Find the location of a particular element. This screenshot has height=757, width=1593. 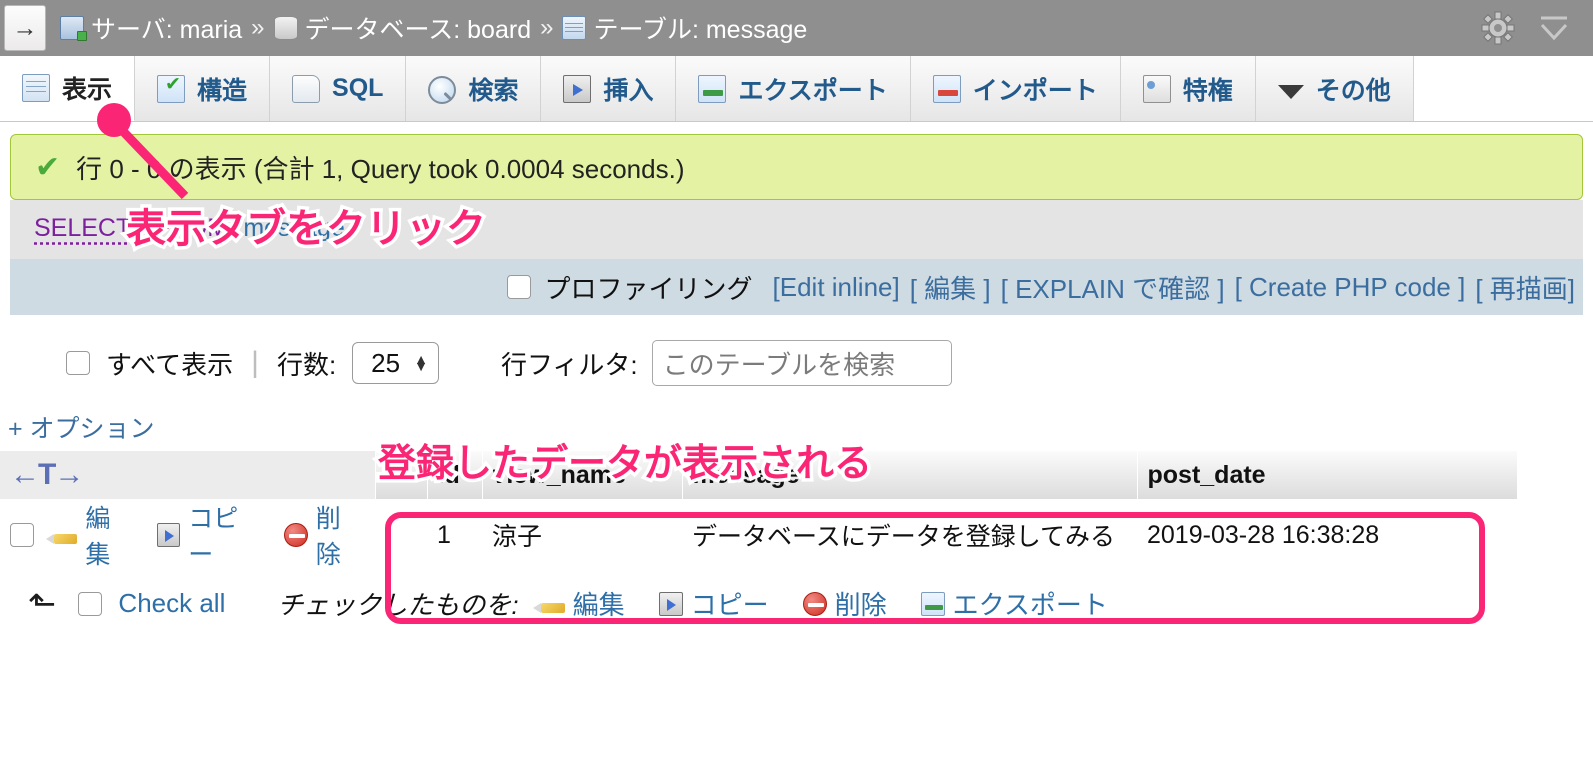

bulk-edit-link: 編集 is located at coordinates (578, 603).